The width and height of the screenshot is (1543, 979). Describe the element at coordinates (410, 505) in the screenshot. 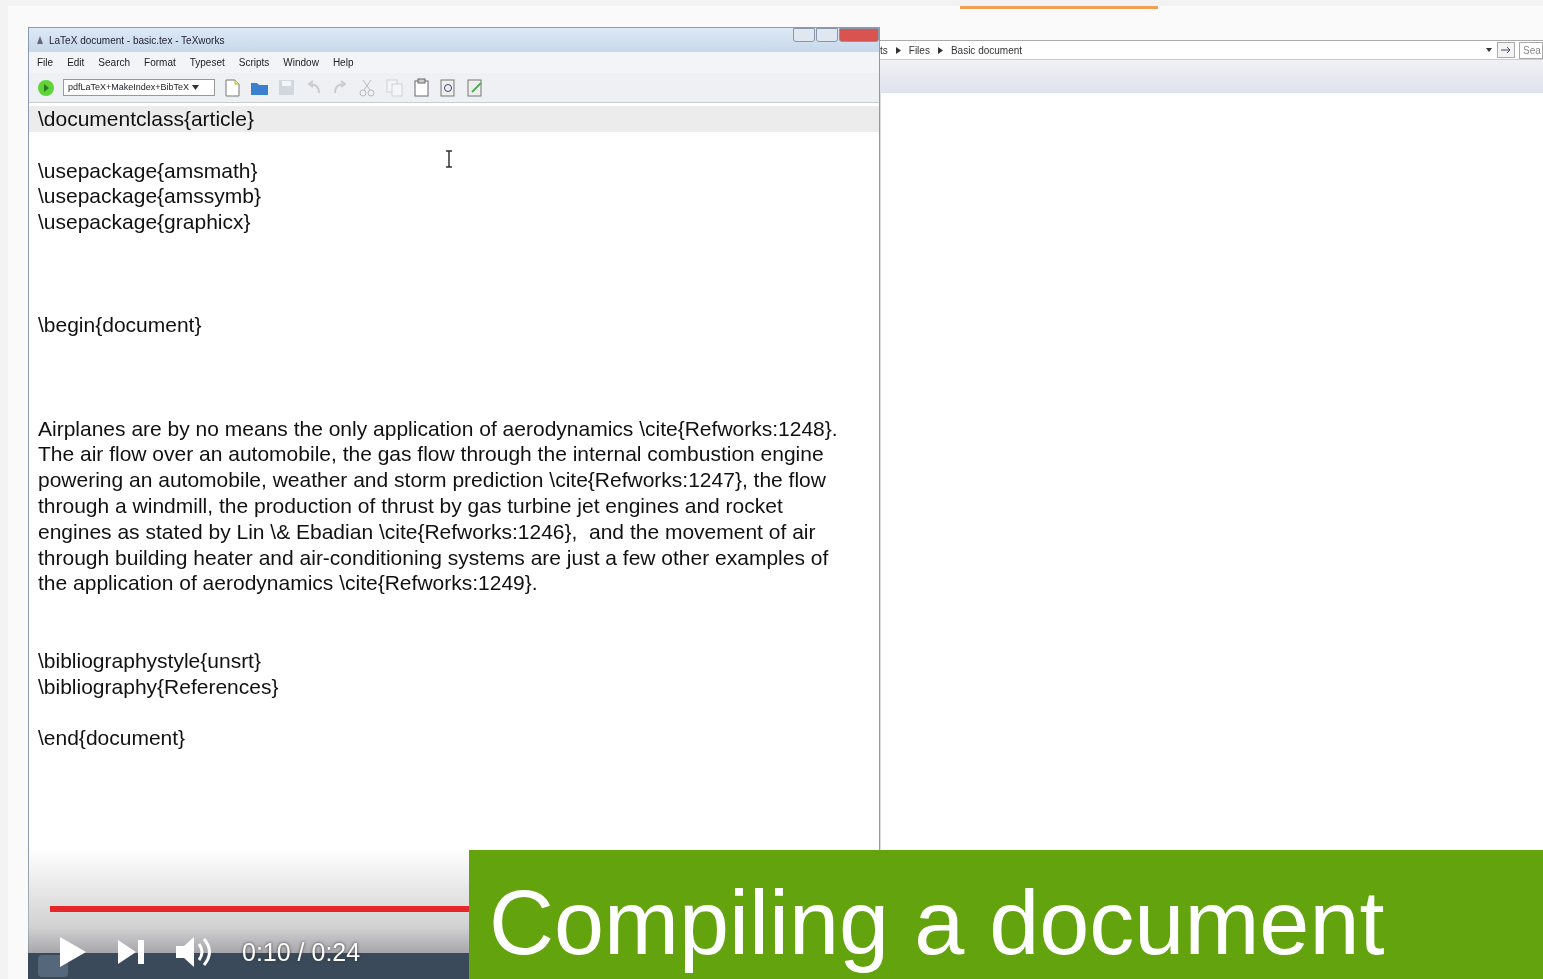

I see `code-line: through a windmill, the production of thrust by gas turbine jet engines and rocket` at that location.